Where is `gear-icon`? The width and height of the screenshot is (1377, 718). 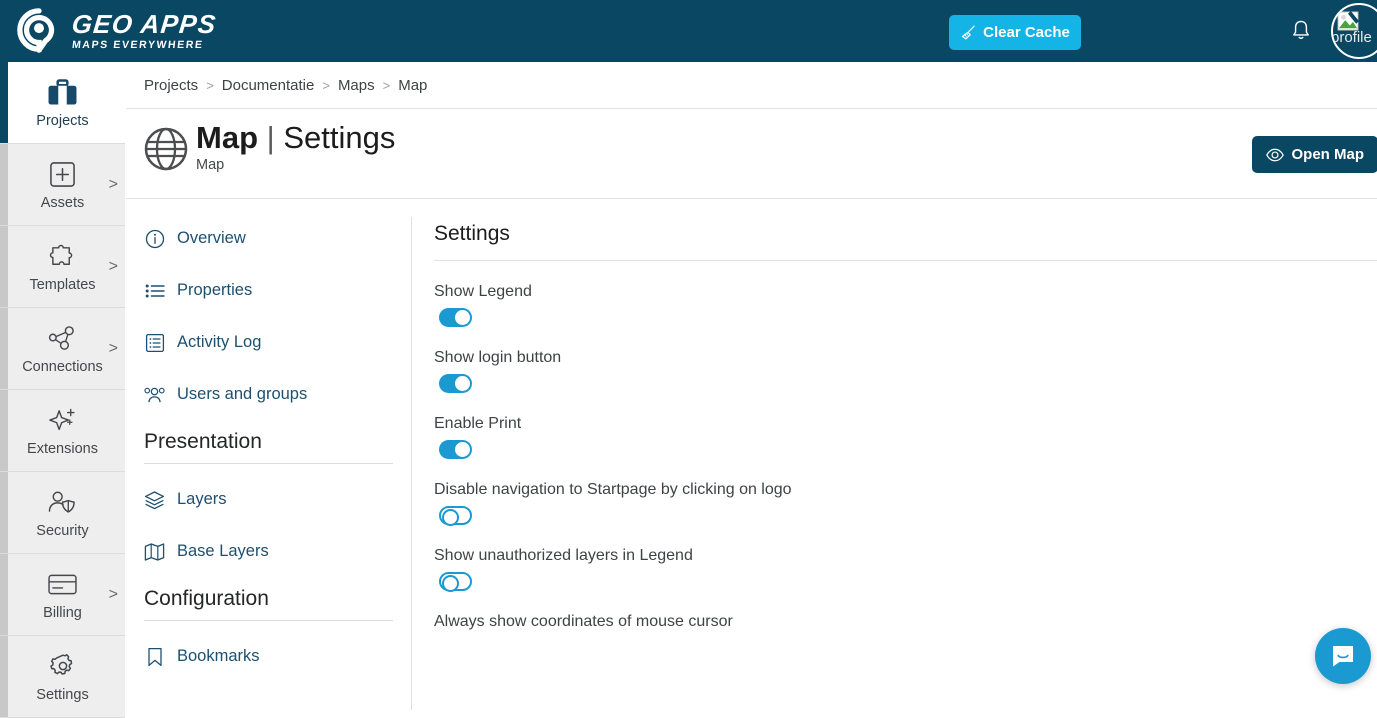 gear-icon is located at coordinates (63, 666).